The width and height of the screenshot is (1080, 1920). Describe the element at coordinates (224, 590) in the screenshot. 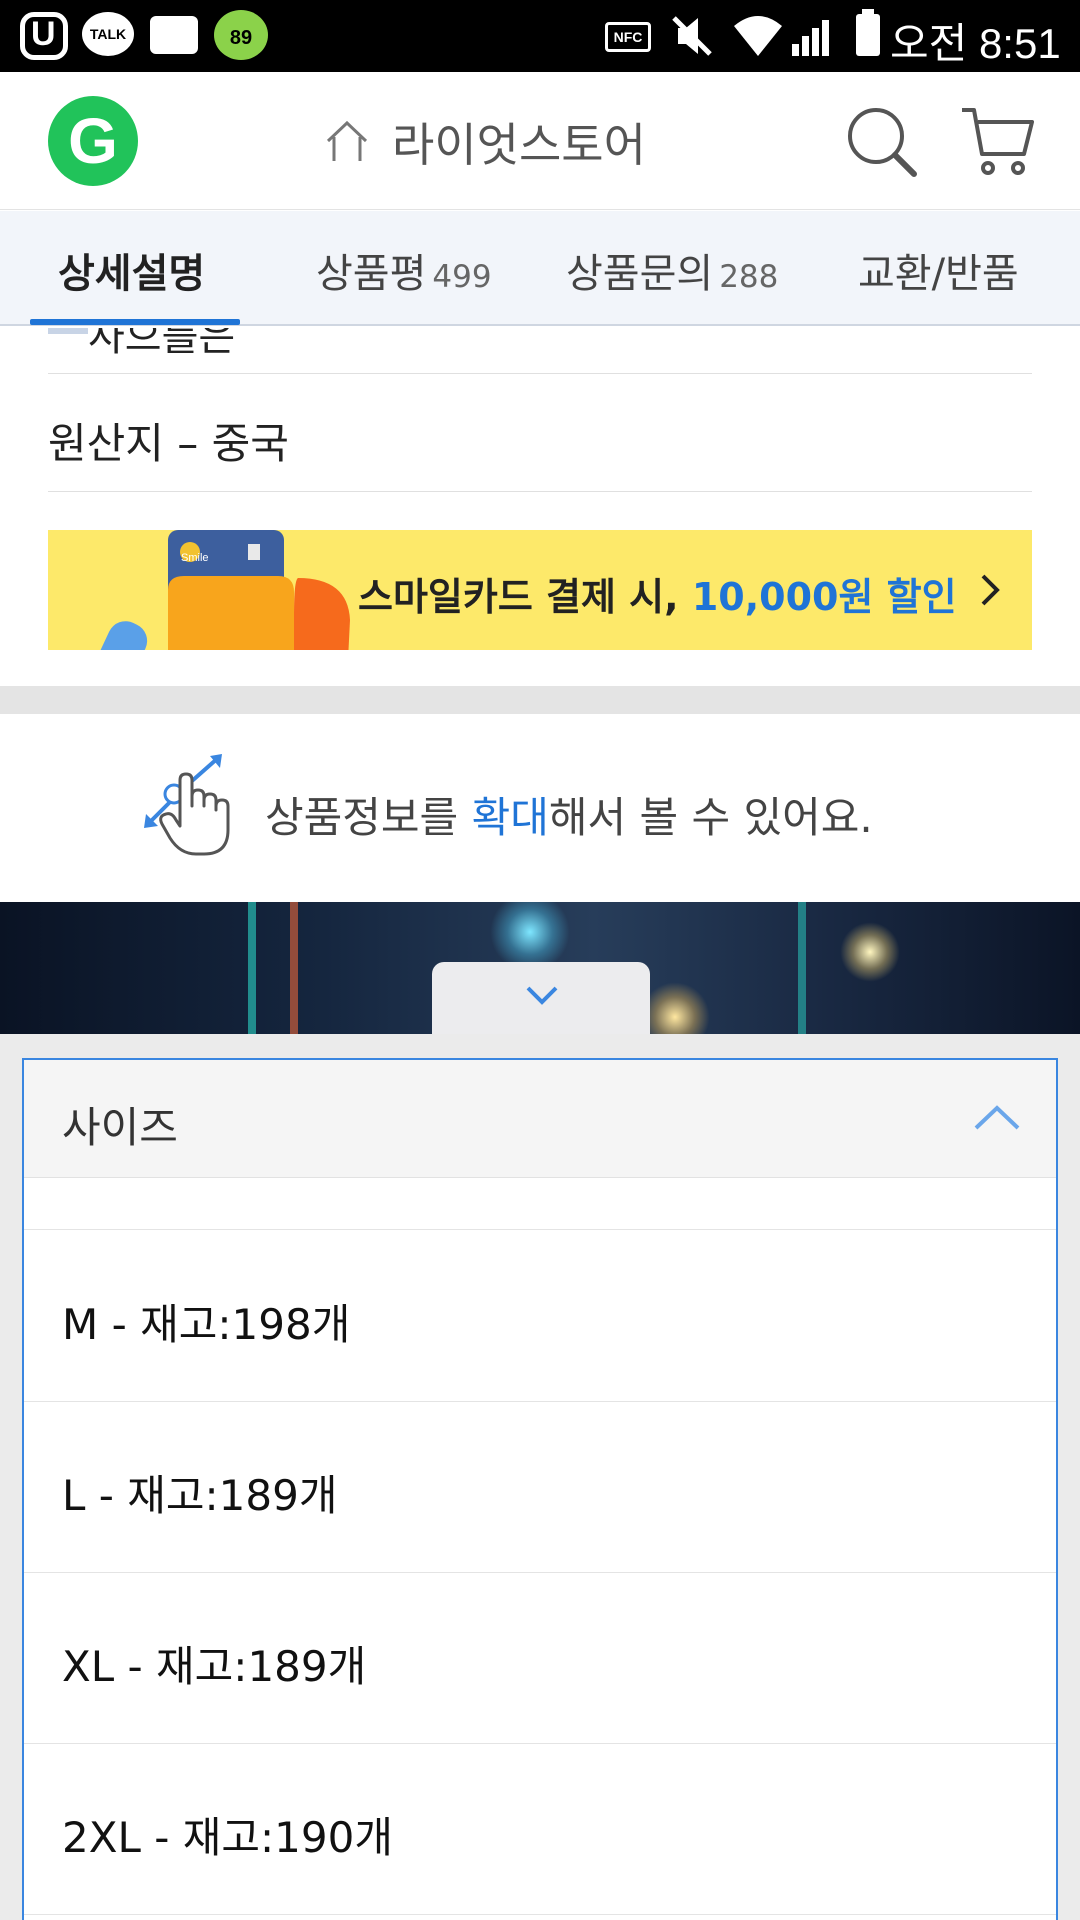

I see `card-illustration` at that location.